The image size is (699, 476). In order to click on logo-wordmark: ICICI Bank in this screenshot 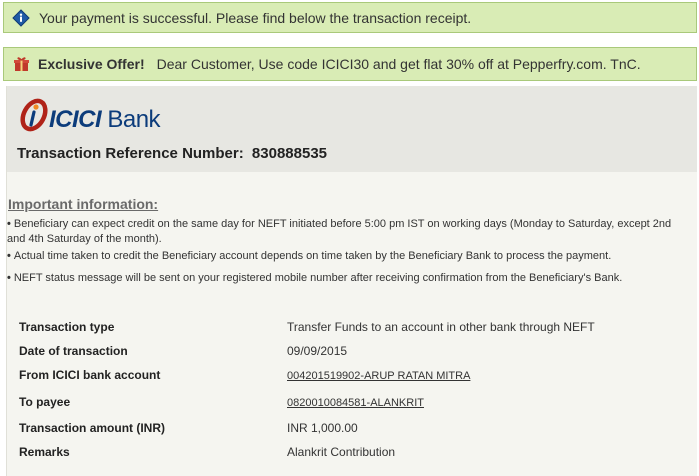, I will do `click(105, 119)`.